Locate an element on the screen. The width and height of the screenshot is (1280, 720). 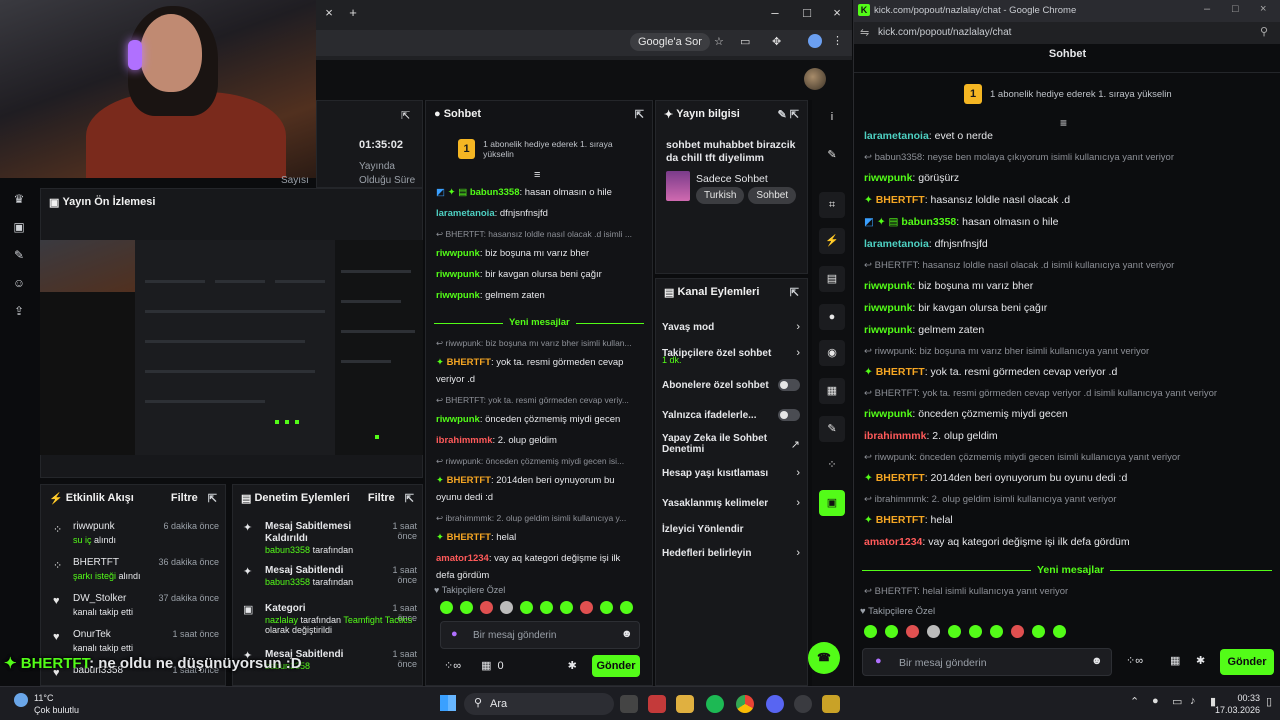
broadcast-icon: ◉ is located at coordinates (832, 353).